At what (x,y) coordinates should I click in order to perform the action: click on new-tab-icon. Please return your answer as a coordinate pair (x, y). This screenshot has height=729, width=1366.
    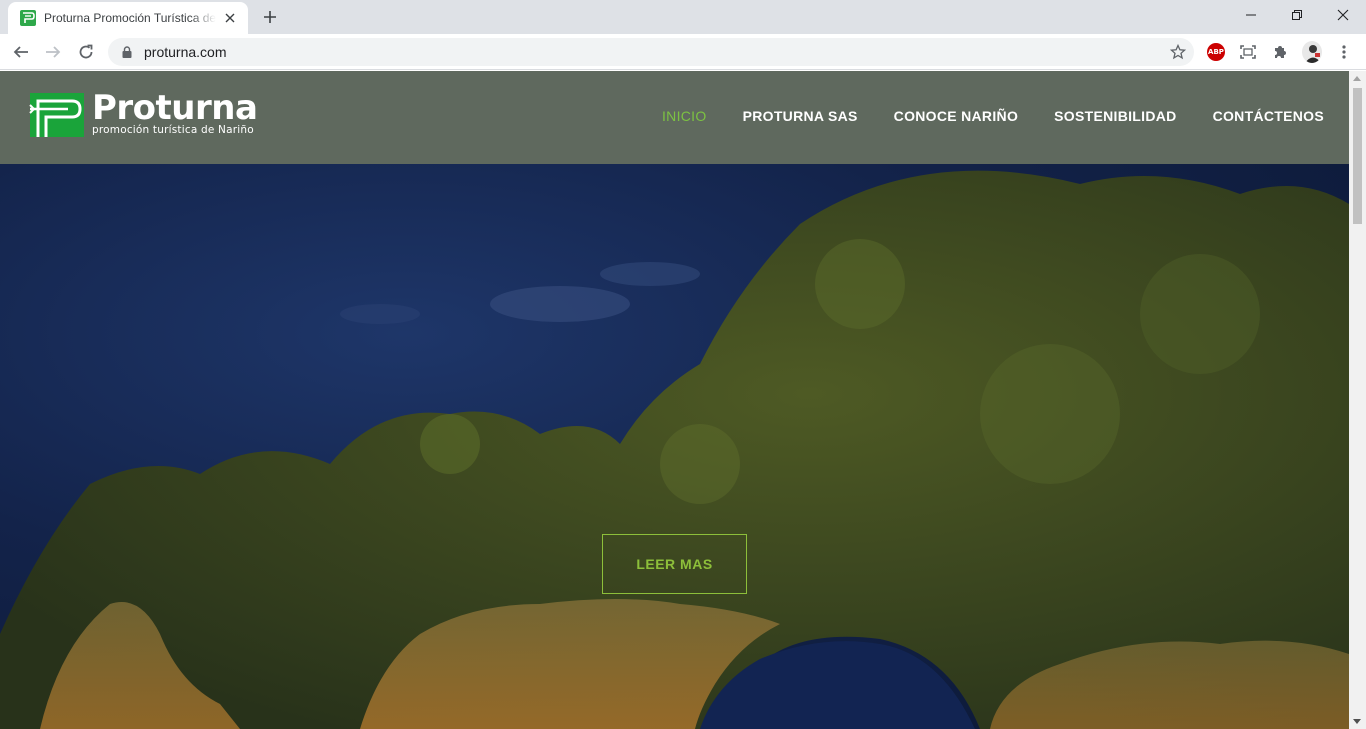
    Looking at the image, I should click on (270, 17).